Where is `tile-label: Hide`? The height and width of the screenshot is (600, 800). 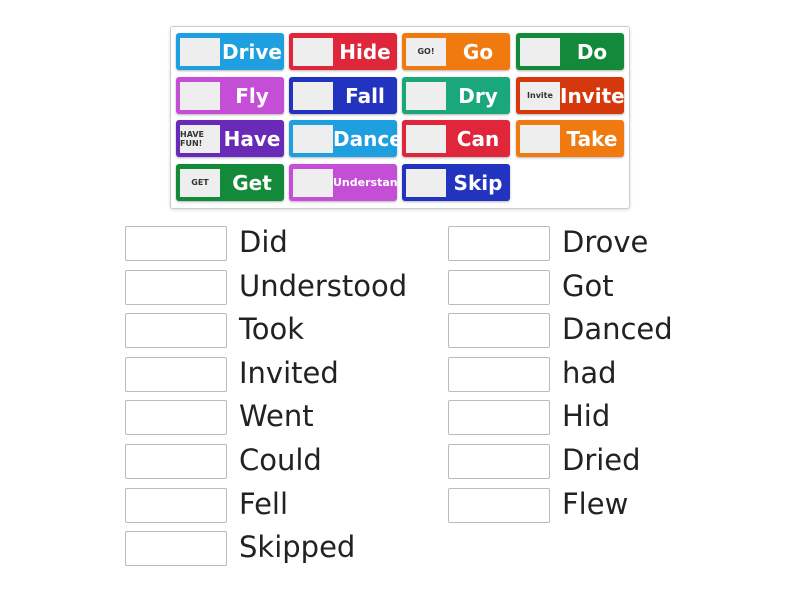 tile-label: Hide is located at coordinates (365, 51).